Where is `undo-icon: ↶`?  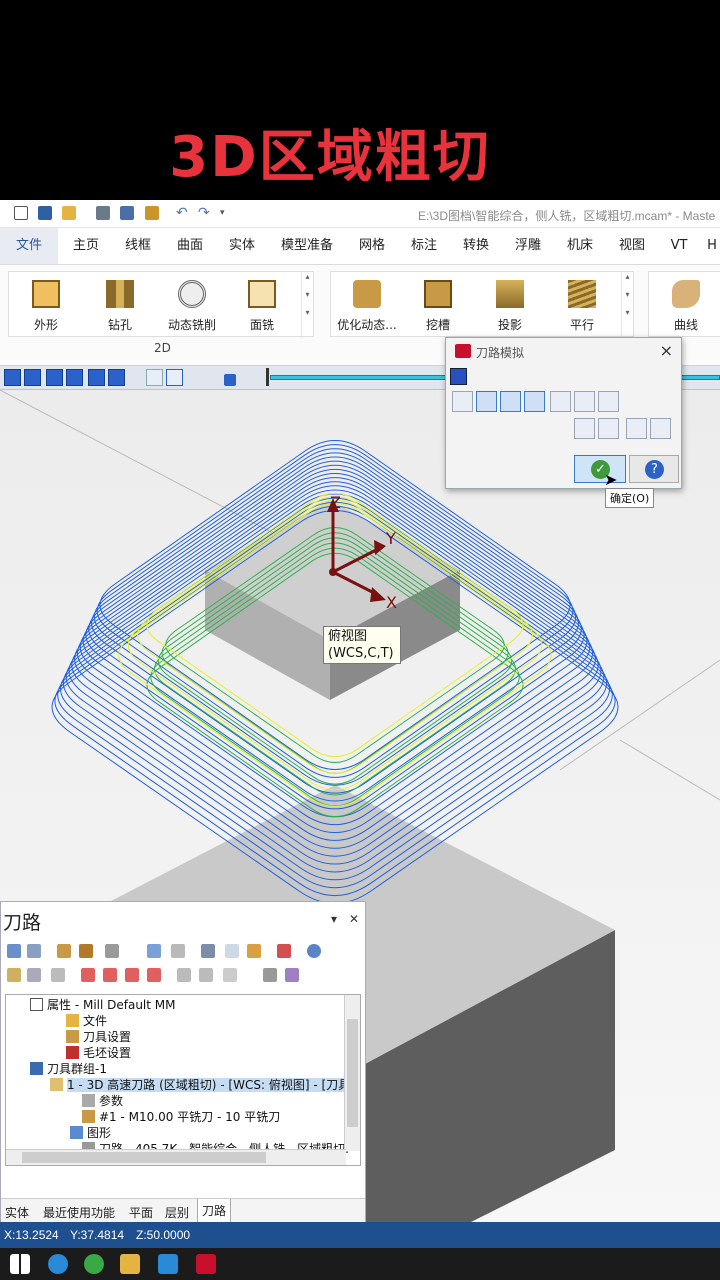
undo-icon: ↶ is located at coordinates (183, 213).